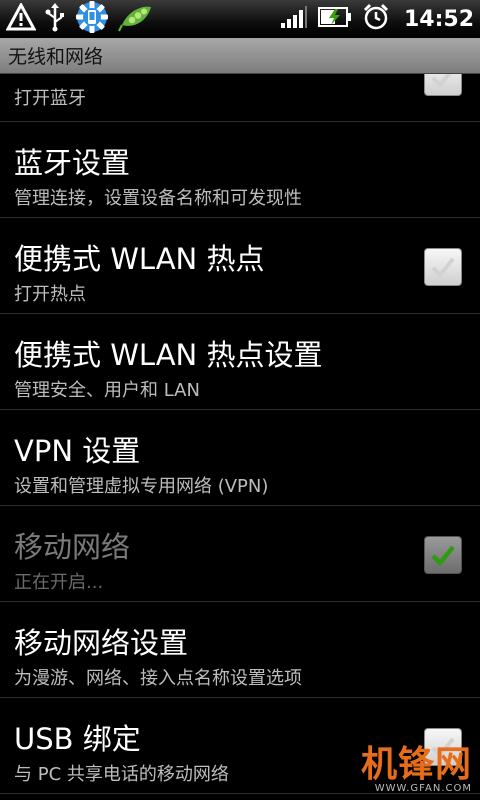  I want to click on list-item-vpn-settings: VPN 设置 设置和管理虚拟专用网络 (VPN), so click(240, 458).